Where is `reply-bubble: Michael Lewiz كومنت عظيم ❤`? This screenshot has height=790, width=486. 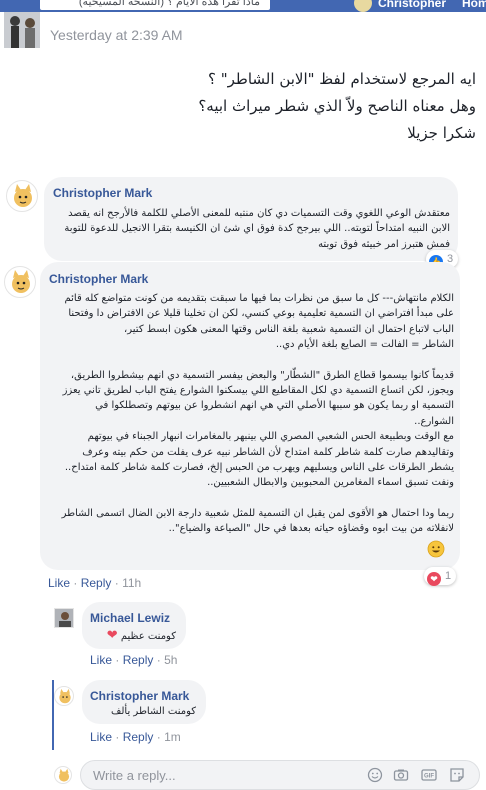 reply-bubble: Michael Lewiz كومنت عظيم ❤ is located at coordinates (134, 625).